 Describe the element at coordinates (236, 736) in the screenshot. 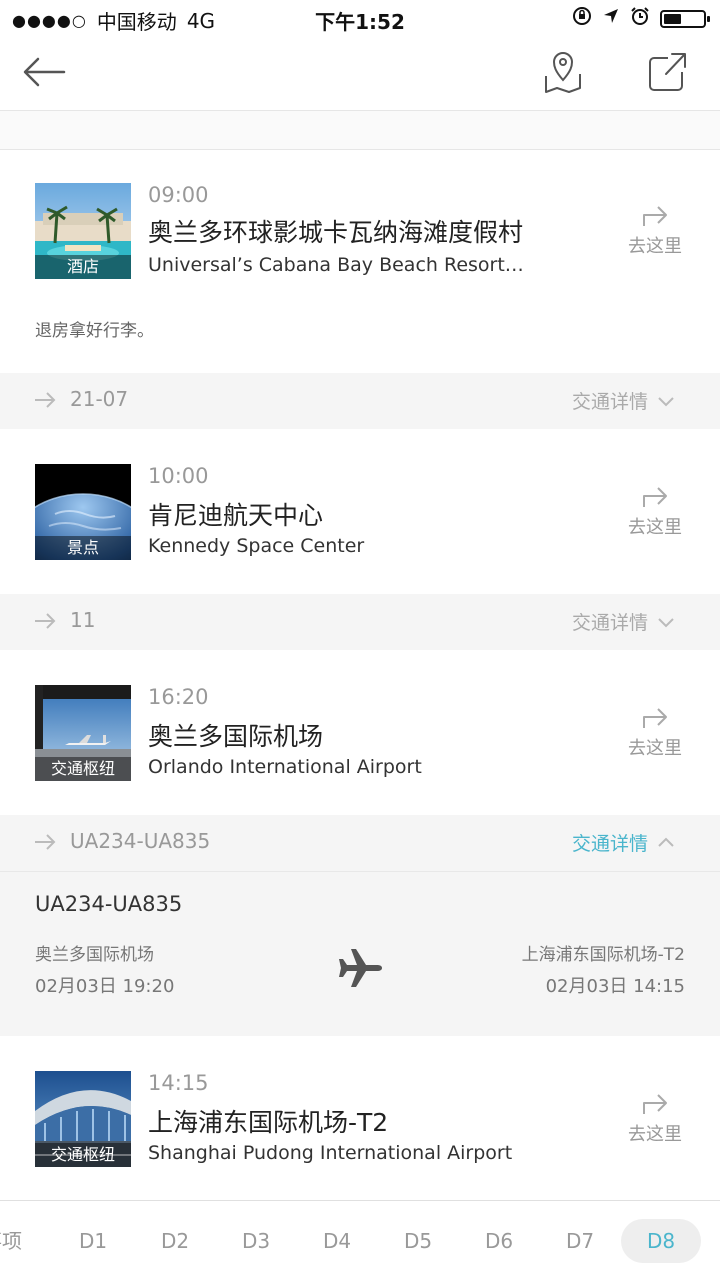

I see `item-title: 奥兰多国际机场` at that location.